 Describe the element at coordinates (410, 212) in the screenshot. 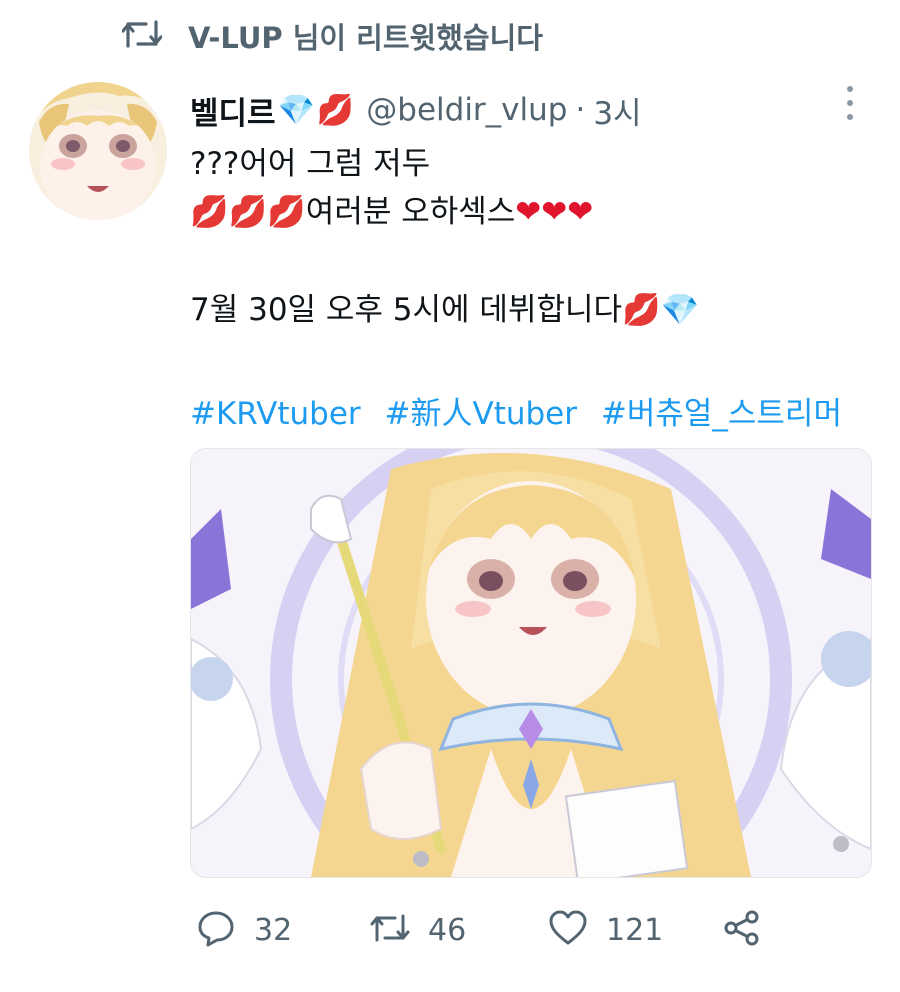

I see `tweet-text: 여러분 오하섹스` at that location.